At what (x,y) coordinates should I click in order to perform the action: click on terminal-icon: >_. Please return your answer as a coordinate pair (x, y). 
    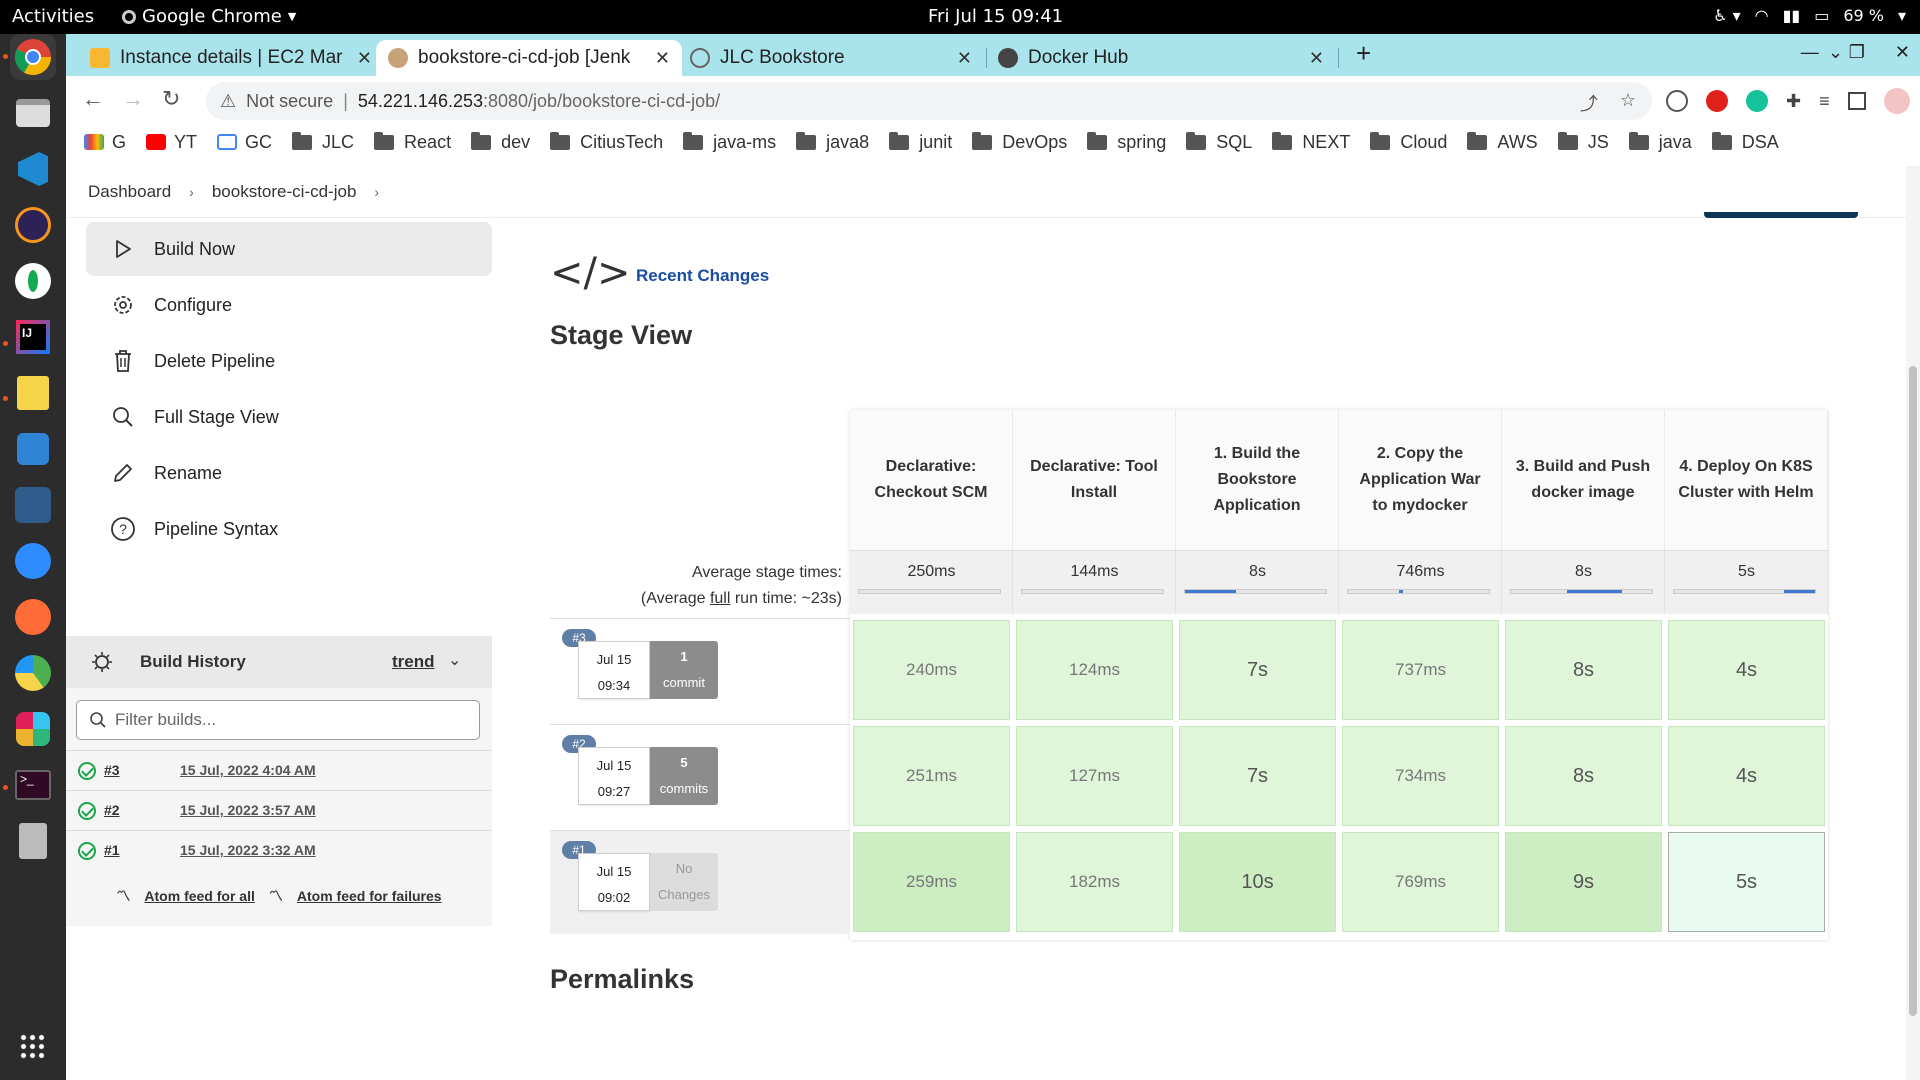
    Looking at the image, I should click on (33, 785).